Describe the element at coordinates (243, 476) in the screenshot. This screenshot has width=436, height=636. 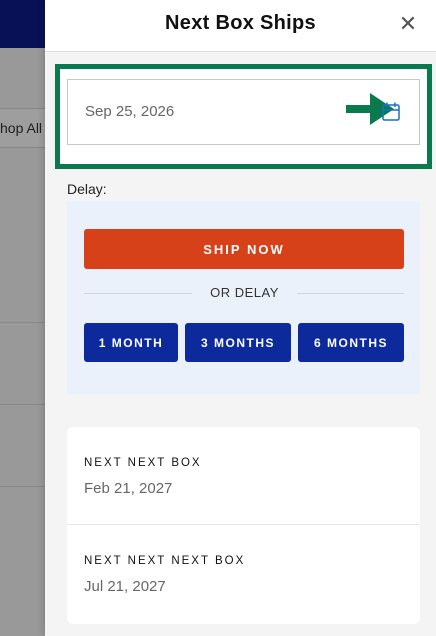
I see `list-item: NEXT NEXT BOX Feb 21, 2027` at that location.